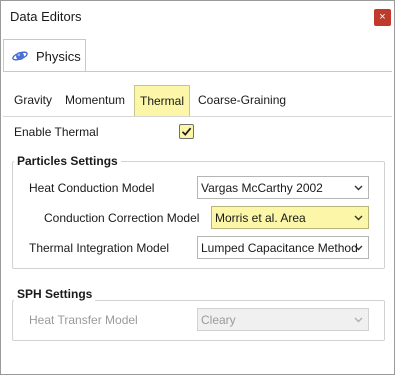 The image size is (395, 375). I want to click on thermal-integration-model-value: Lumped Capacitance Method, so click(279, 248).